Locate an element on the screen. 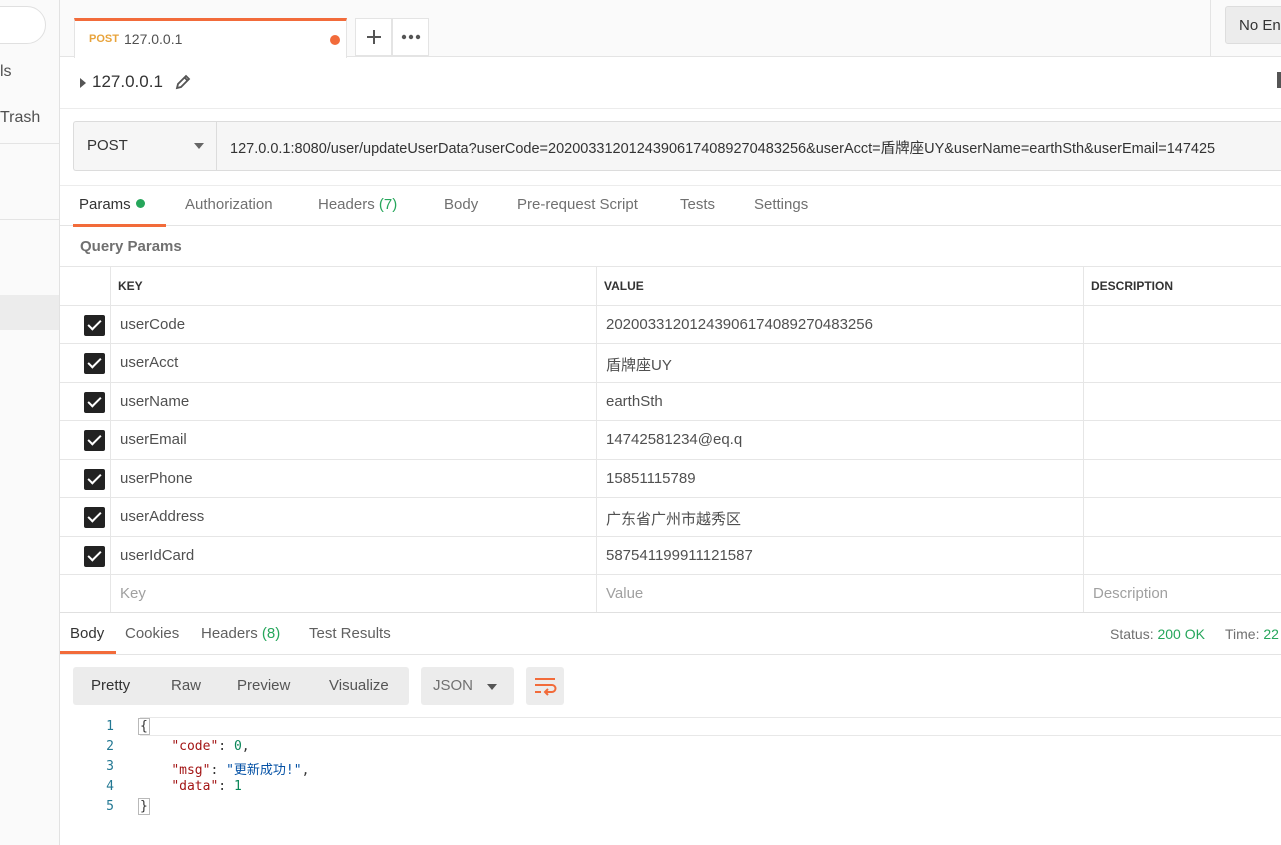  environment-select: No En is located at coordinates (1253, 25).